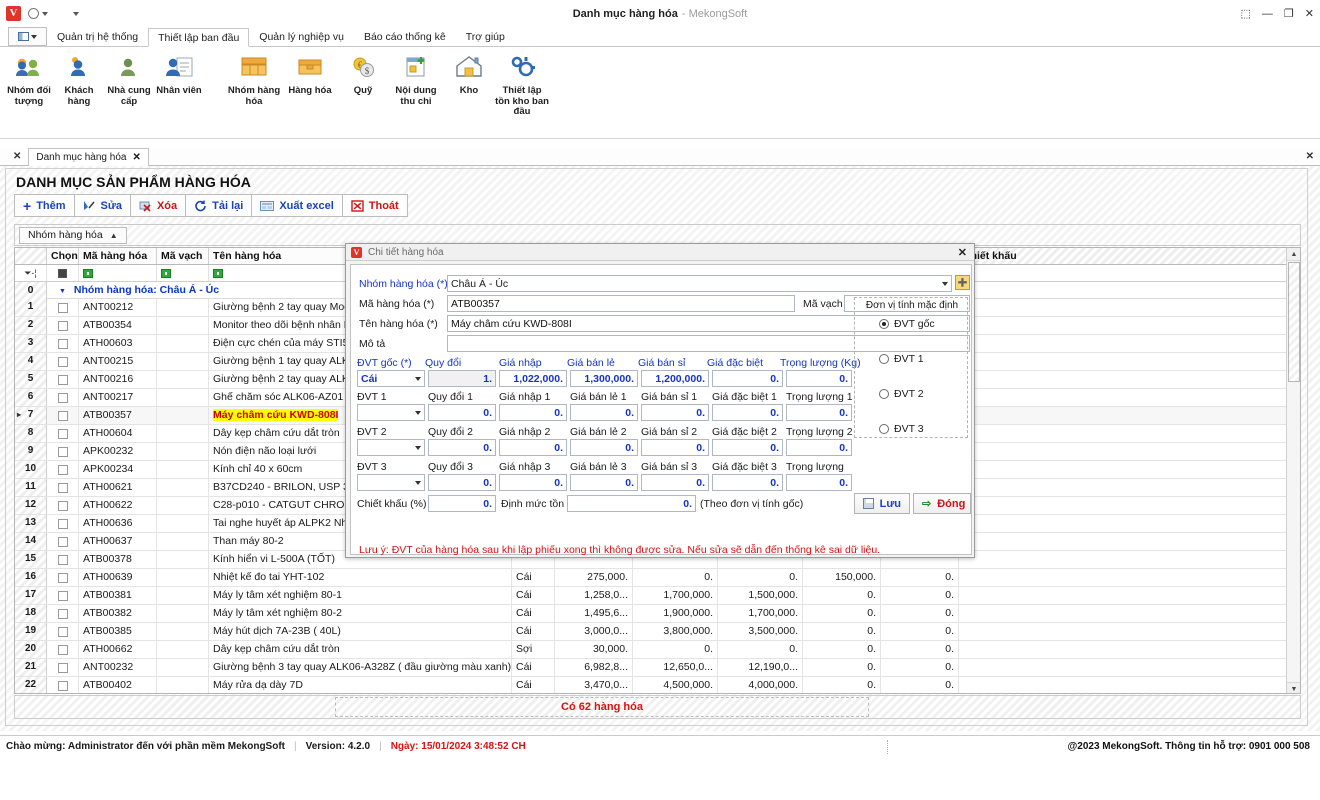  What do you see at coordinates (819, 482) in the screenshot?
I see `trong-luong-3-input: 0.` at bounding box center [819, 482].